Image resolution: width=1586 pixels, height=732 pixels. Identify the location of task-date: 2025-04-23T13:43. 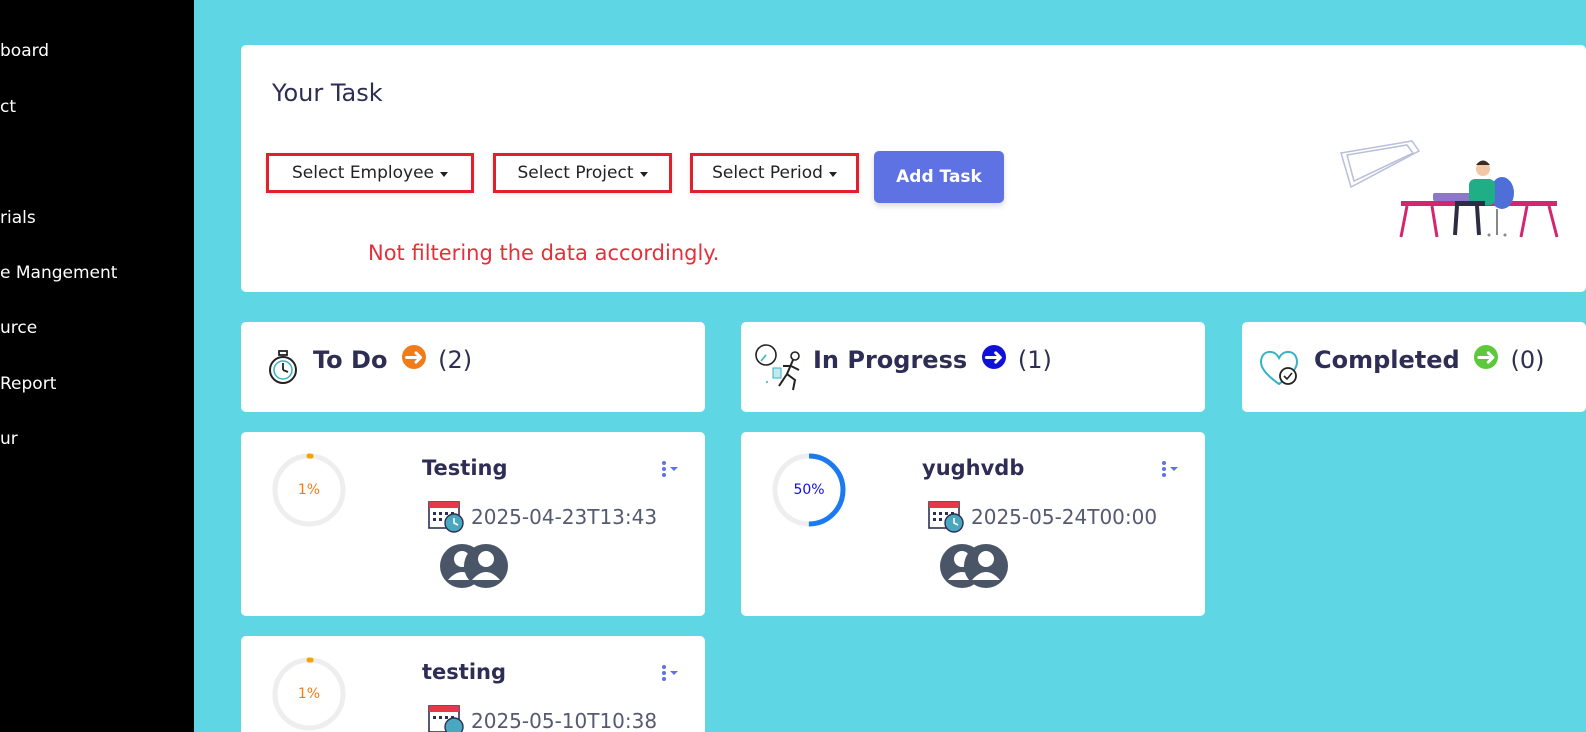
(564, 517).